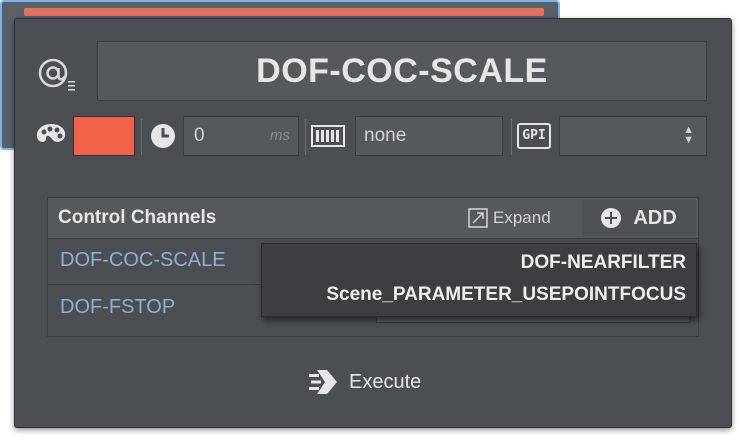 Image resolution: width=739 pixels, height=441 pixels. Describe the element at coordinates (655, 217) in the screenshot. I see `add-label: ADD` at that location.